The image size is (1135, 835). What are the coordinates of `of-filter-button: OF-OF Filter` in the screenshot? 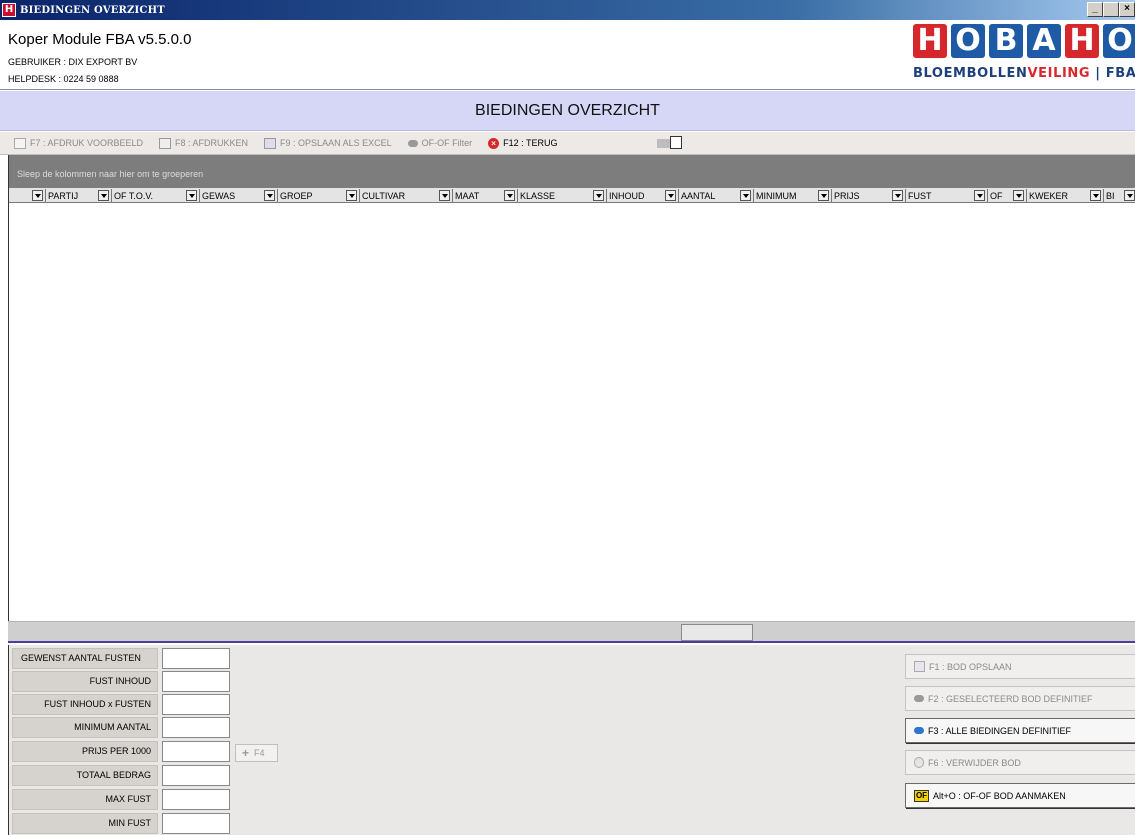 It's located at (439, 143).